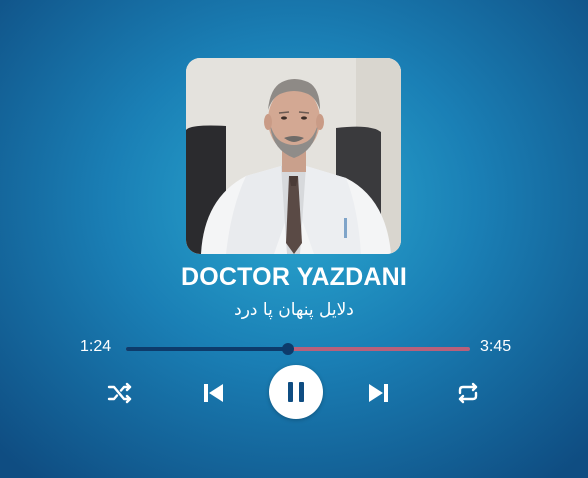  I want to click on progress-handle, so click(287, 349).